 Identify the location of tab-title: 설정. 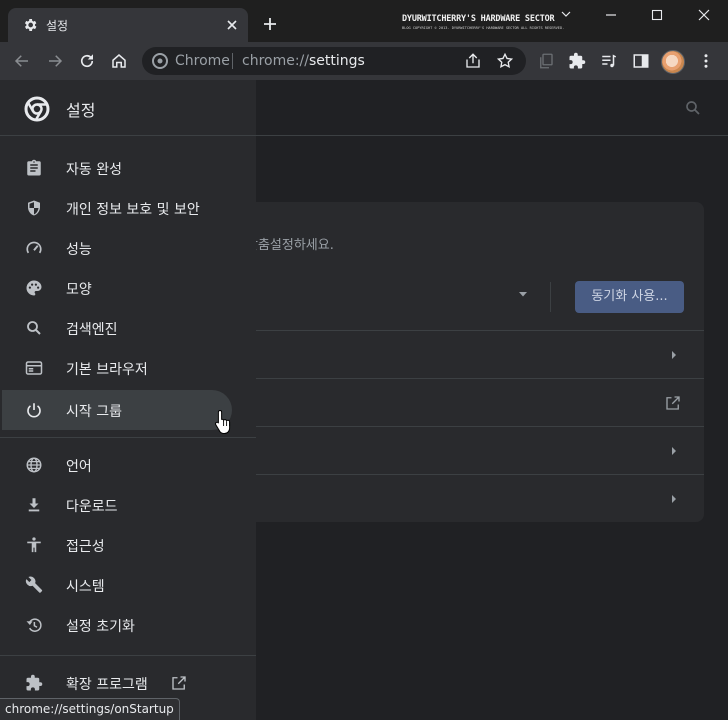
(57, 26).